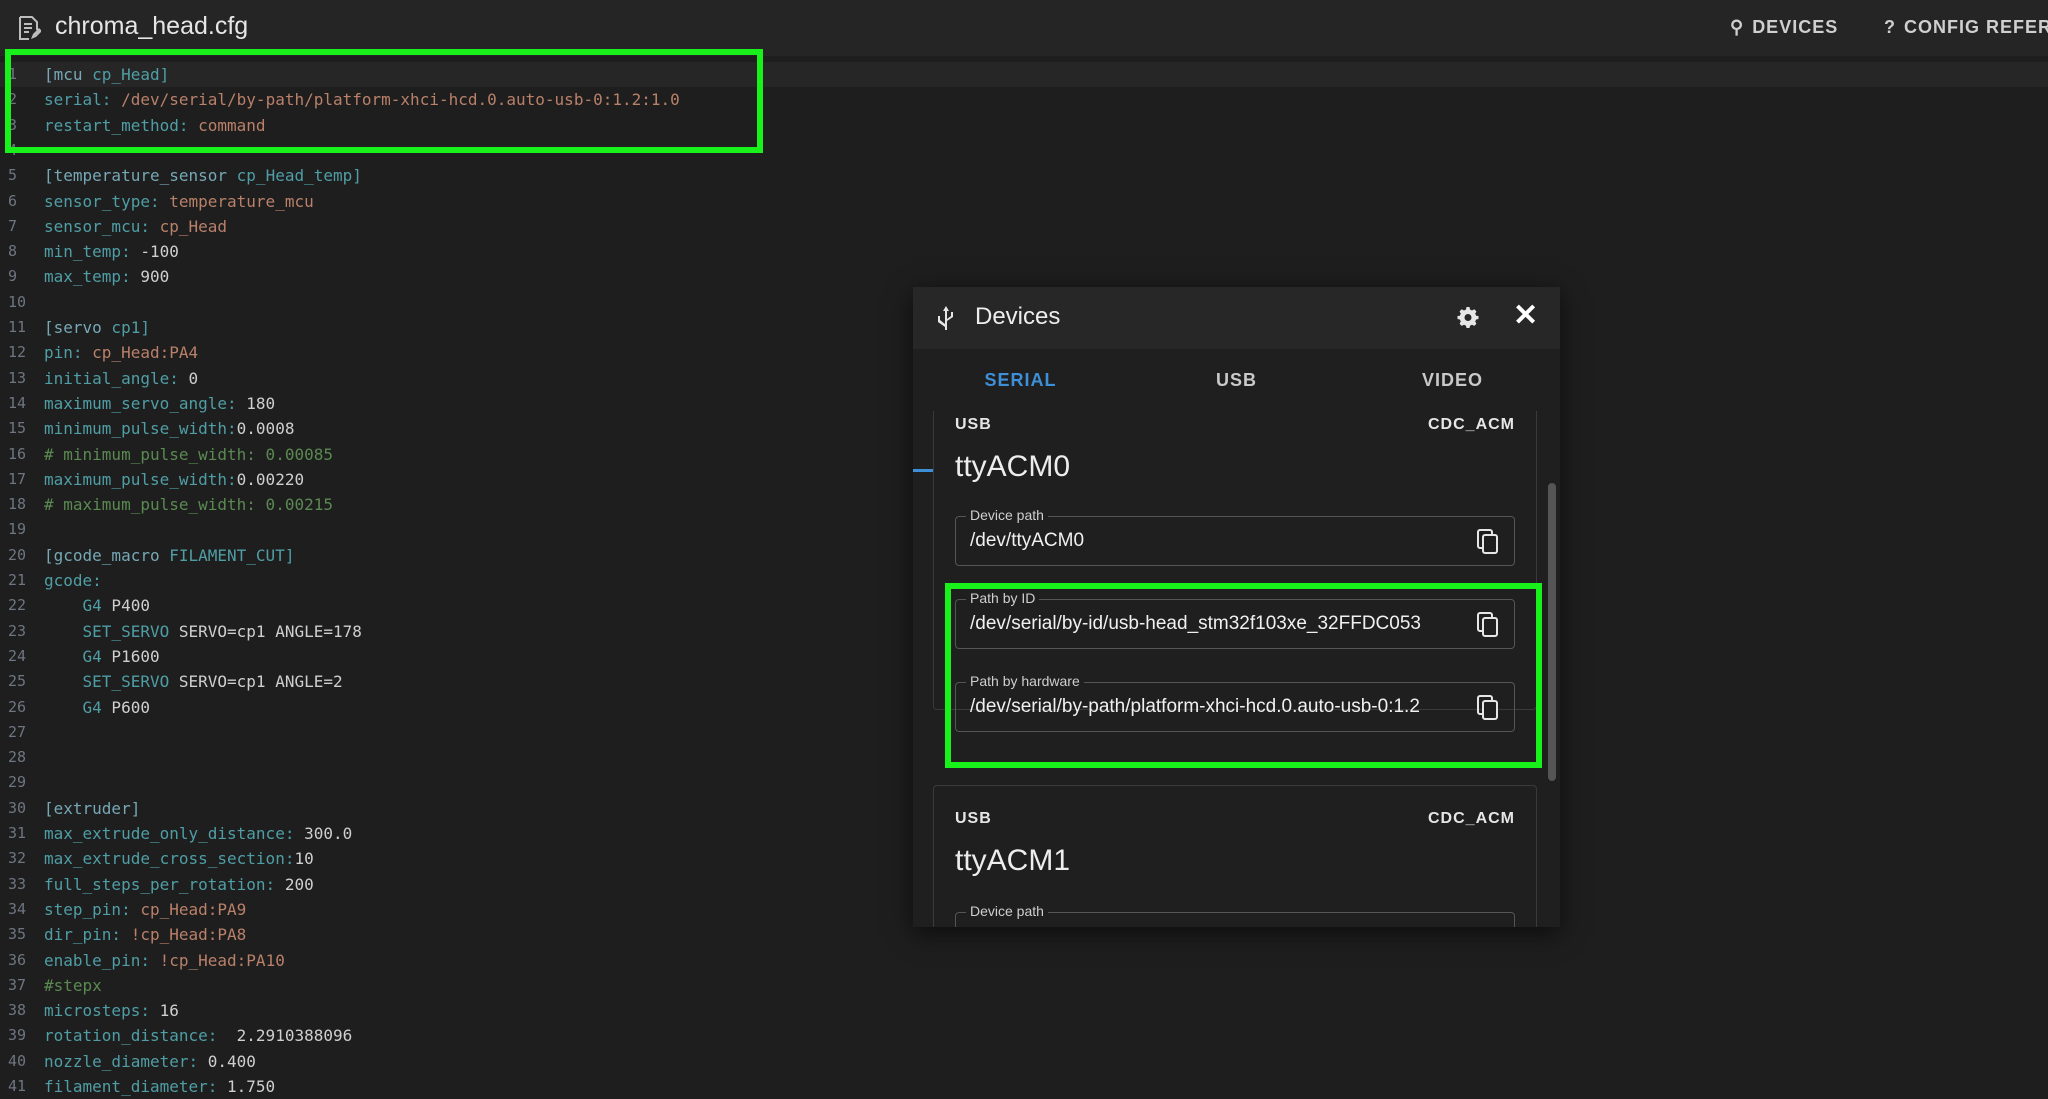 Image resolution: width=2048 pixels, height=1099 pixels. What do you see at coordinates (116, 606) in the screenshot?
I see `code-text: G4 P400` at bounding box center [116, 606].